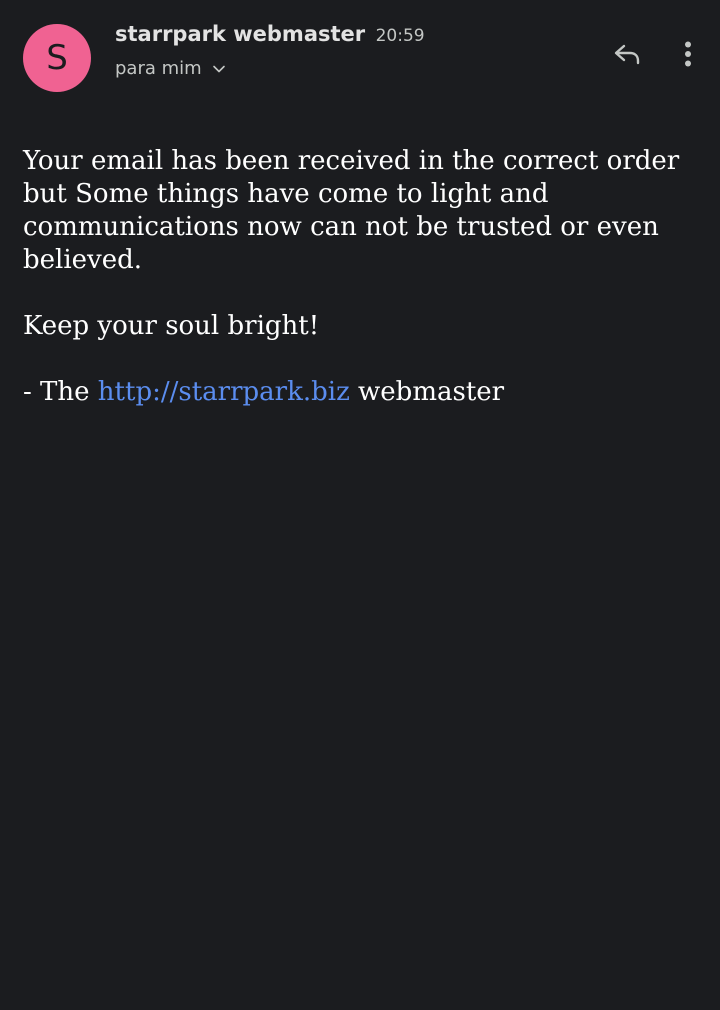  I want to click on avatar-letter: S, so click(57, 58).